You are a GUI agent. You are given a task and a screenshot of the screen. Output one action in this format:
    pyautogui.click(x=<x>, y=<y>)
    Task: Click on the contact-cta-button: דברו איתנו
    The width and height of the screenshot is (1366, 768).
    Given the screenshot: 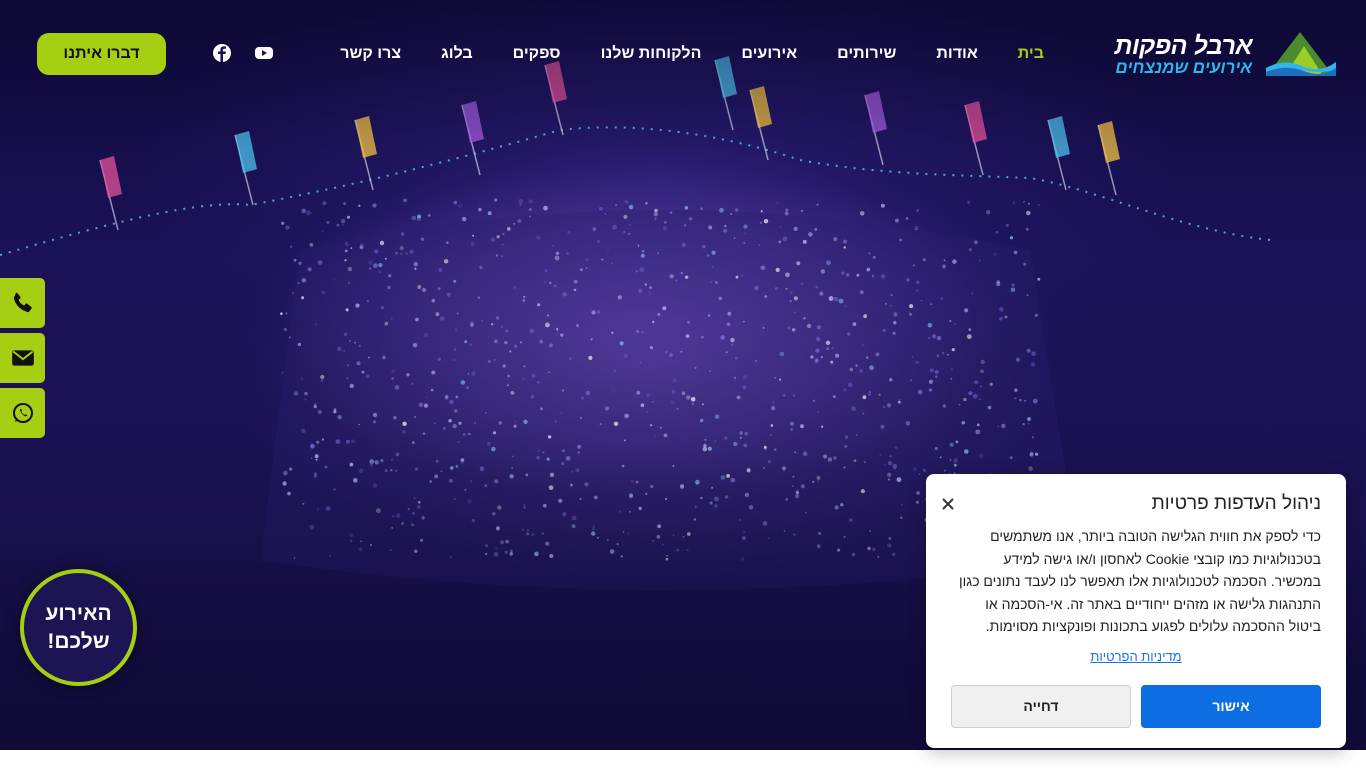 What is the action you would take?
    pyautogui.click(x=101, y=54)
    